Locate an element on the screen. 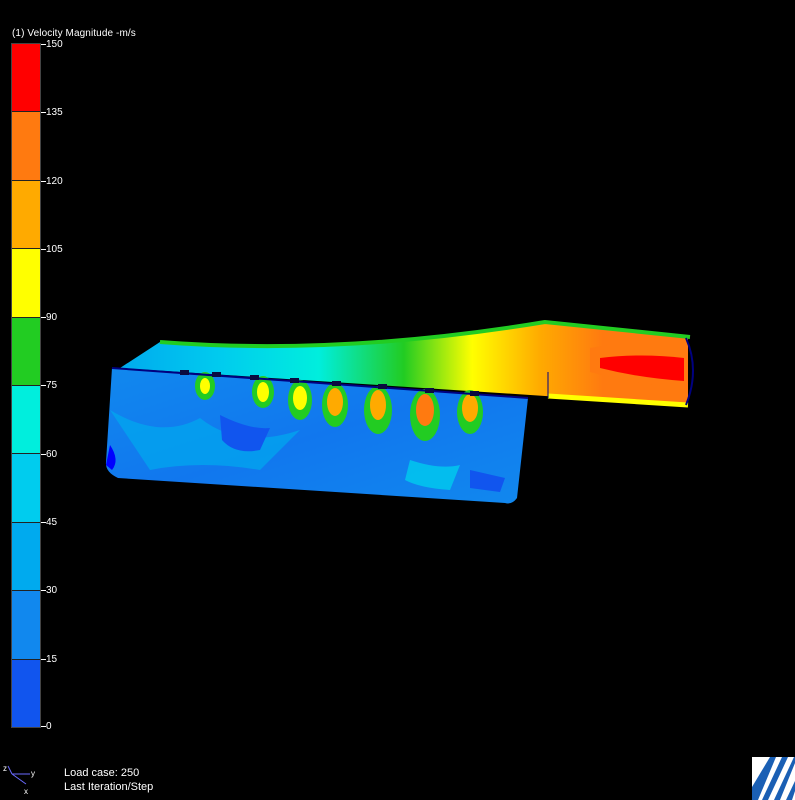 The image size is (795, 800). iteration-text: Last Iteration/Step is located at coordinates (109, 787).